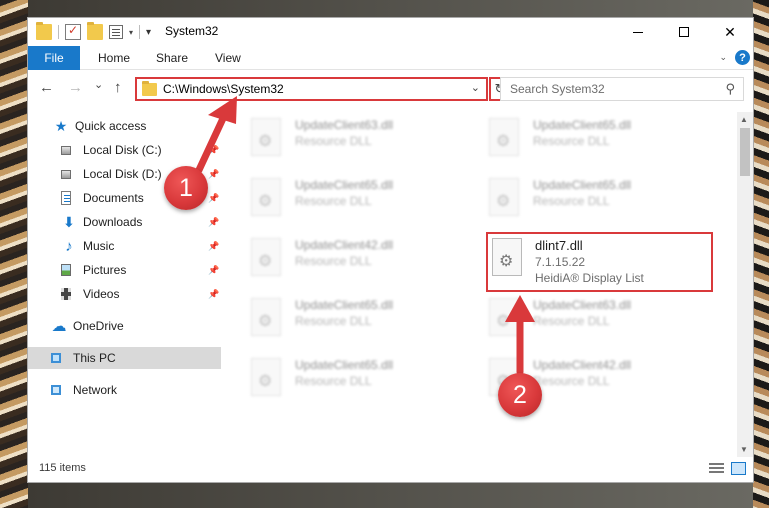 The width and height of the screenshot is (769, 508). I want to click on arrow-2-head, so click(520, 308).